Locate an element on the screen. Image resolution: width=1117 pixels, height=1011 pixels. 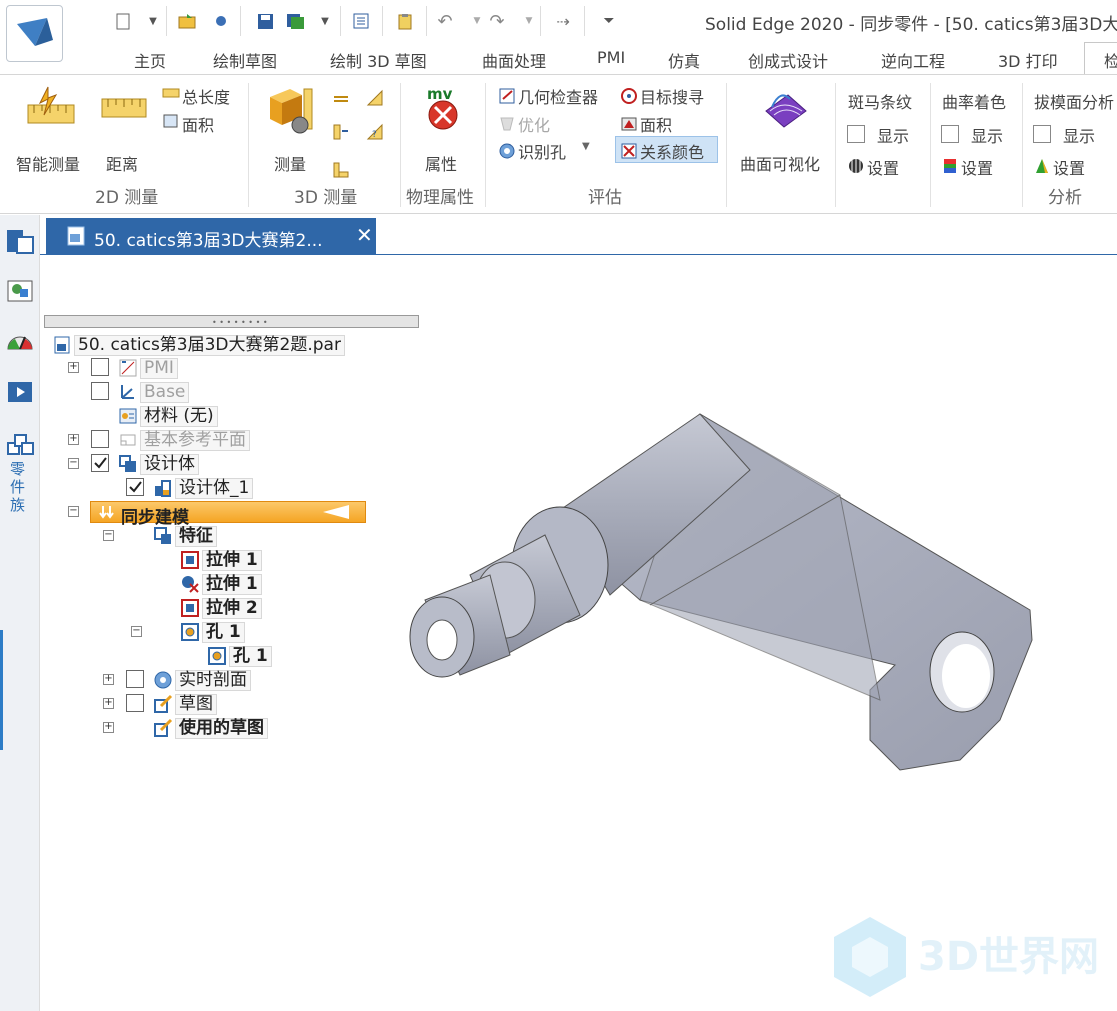
live-section-expander: + is located at coordinates (108, 679).